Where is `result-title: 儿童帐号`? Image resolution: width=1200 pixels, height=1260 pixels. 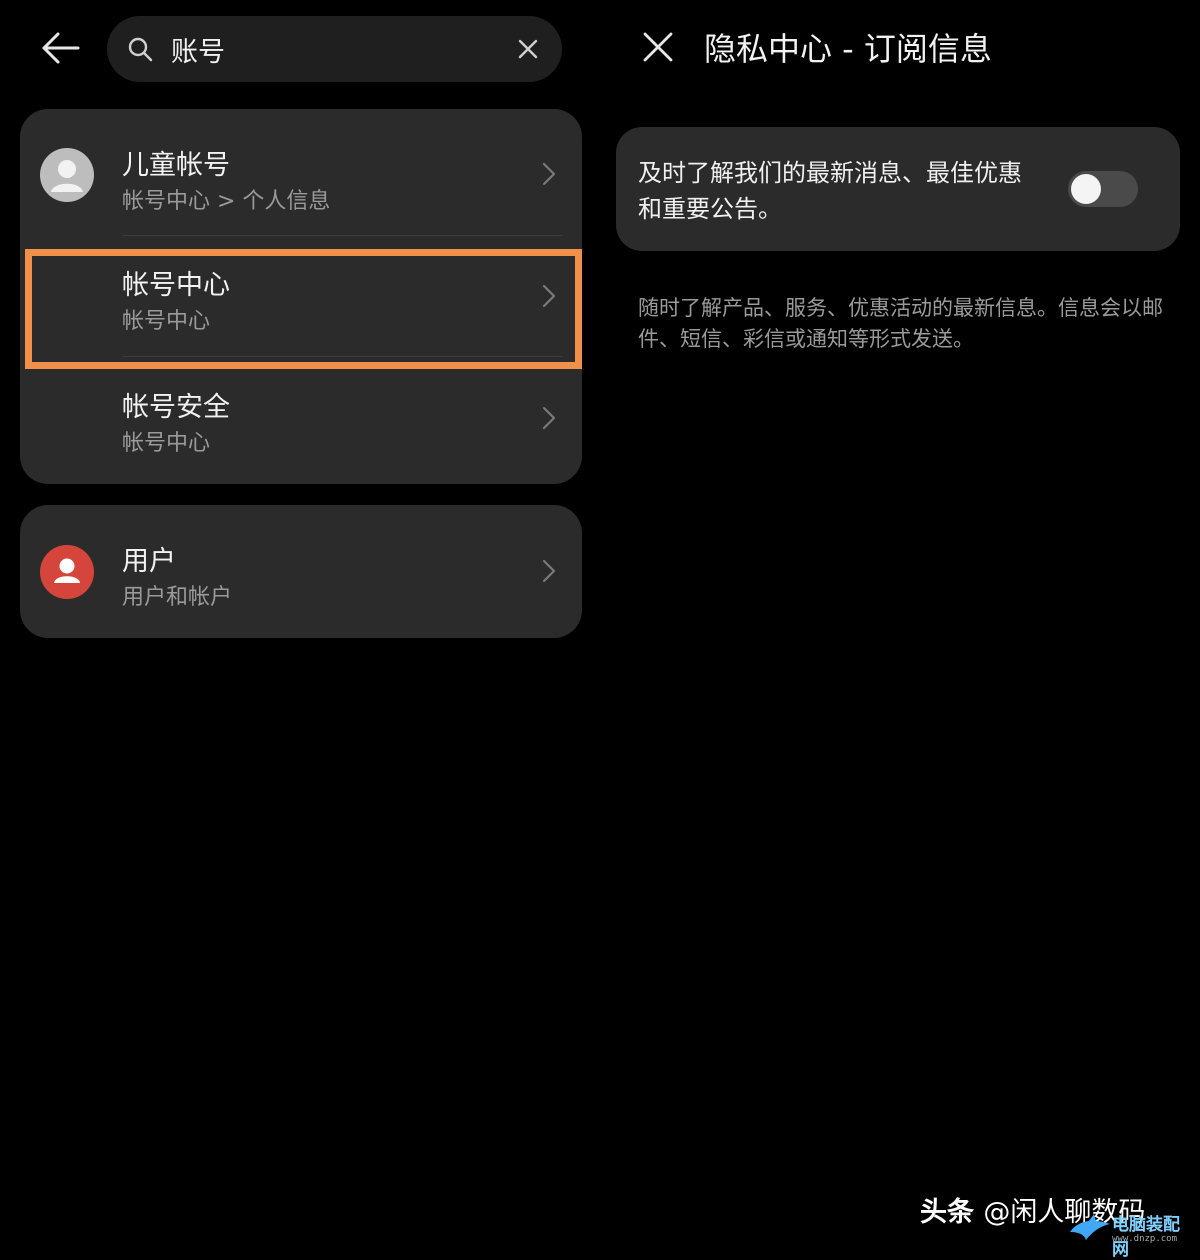
result-title: 儿童帐号 is located at coordinates (176, 165).